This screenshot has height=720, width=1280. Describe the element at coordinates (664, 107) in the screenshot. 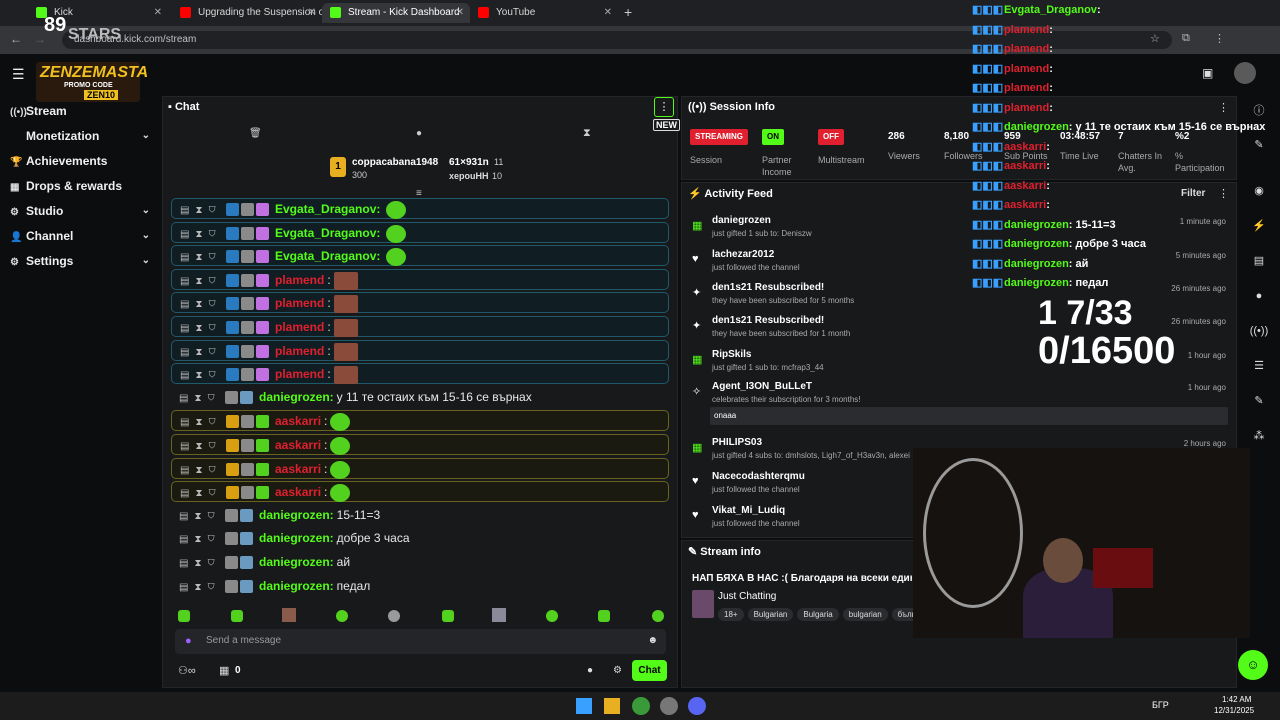

I see `chat-options-icon: ⋮` at that location.